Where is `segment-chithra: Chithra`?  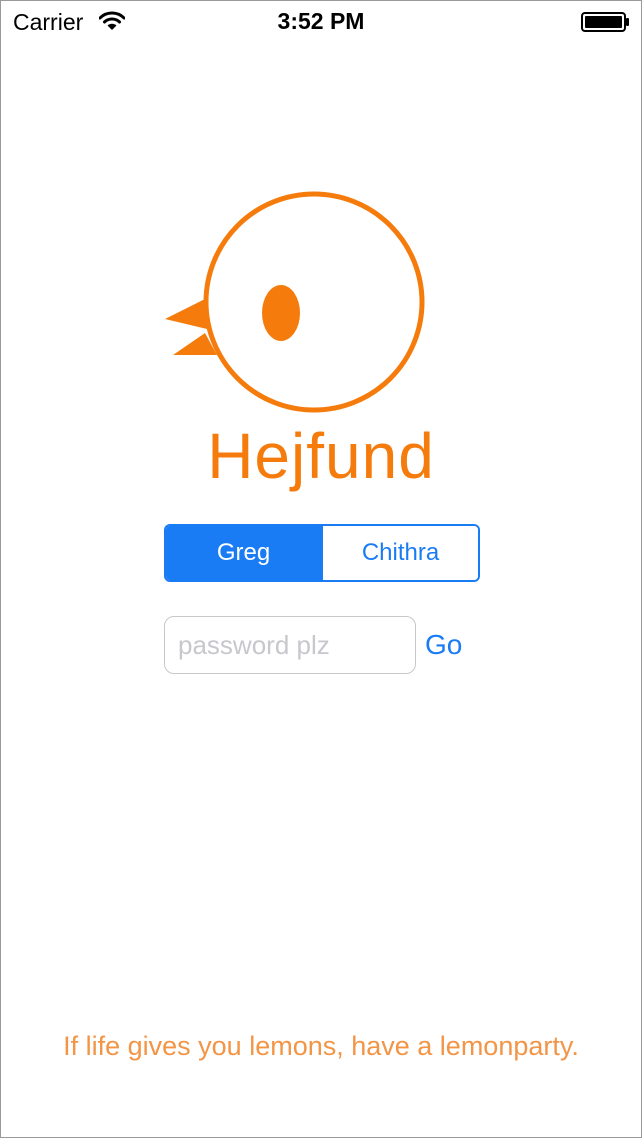 segment-chithra: Chithra is located at coordinates (399, 553).